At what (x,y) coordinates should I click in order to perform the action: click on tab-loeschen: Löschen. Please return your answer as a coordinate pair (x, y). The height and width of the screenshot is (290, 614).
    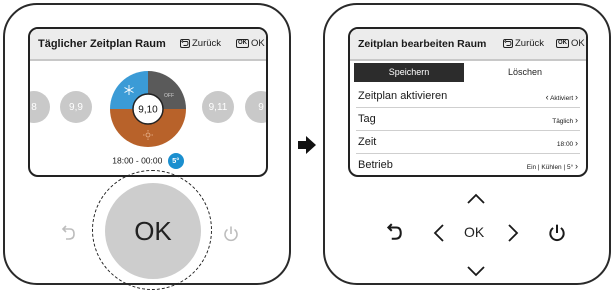
    Looking at the image, I should click on (525, 72).